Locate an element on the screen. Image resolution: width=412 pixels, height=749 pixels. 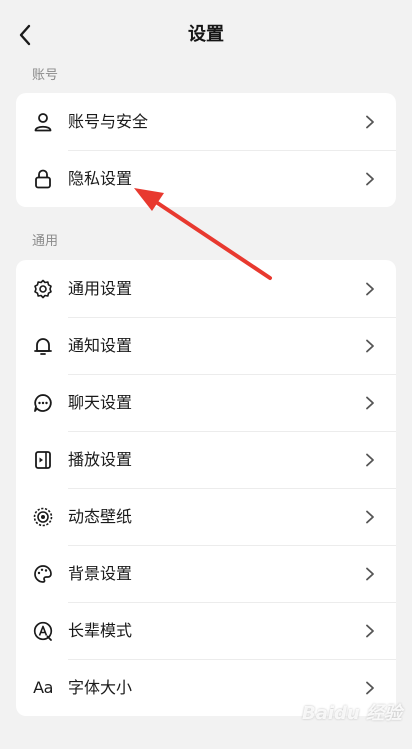
watermark: Baidu 经验 is located at coordinates (351, 713).